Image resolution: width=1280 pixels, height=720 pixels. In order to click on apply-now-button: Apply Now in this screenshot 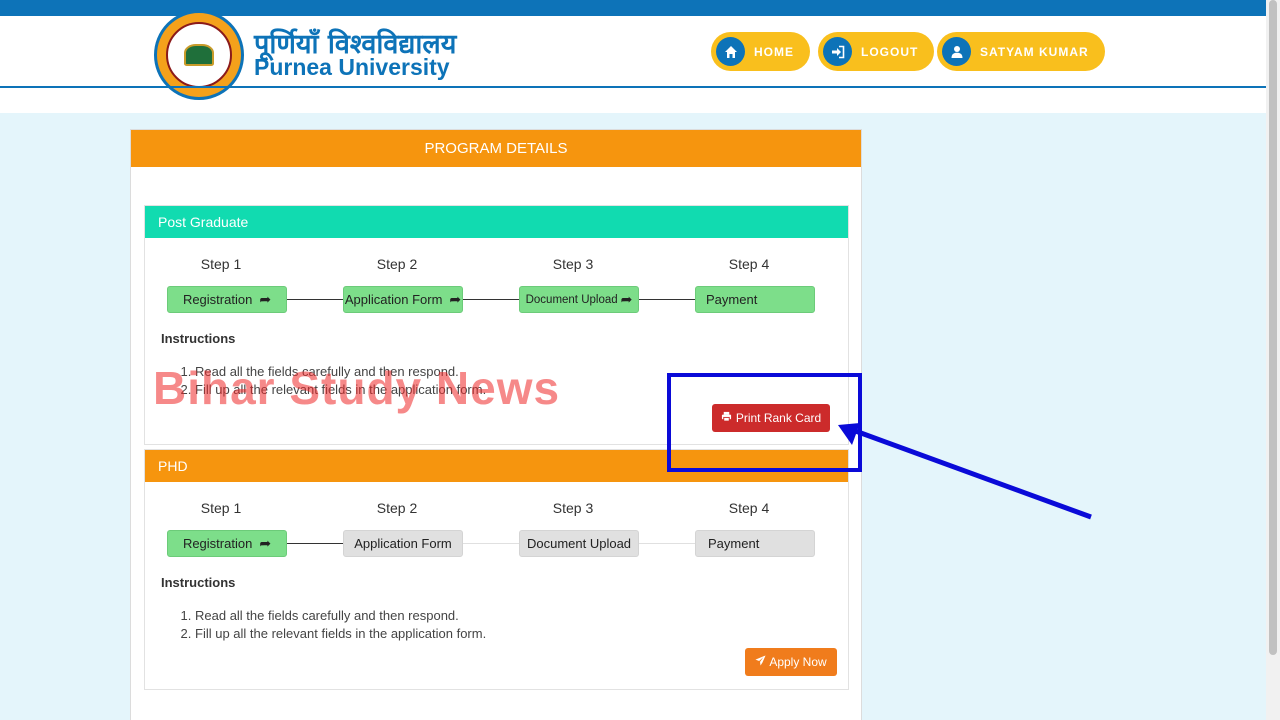, I will do `click(791, 662)`.